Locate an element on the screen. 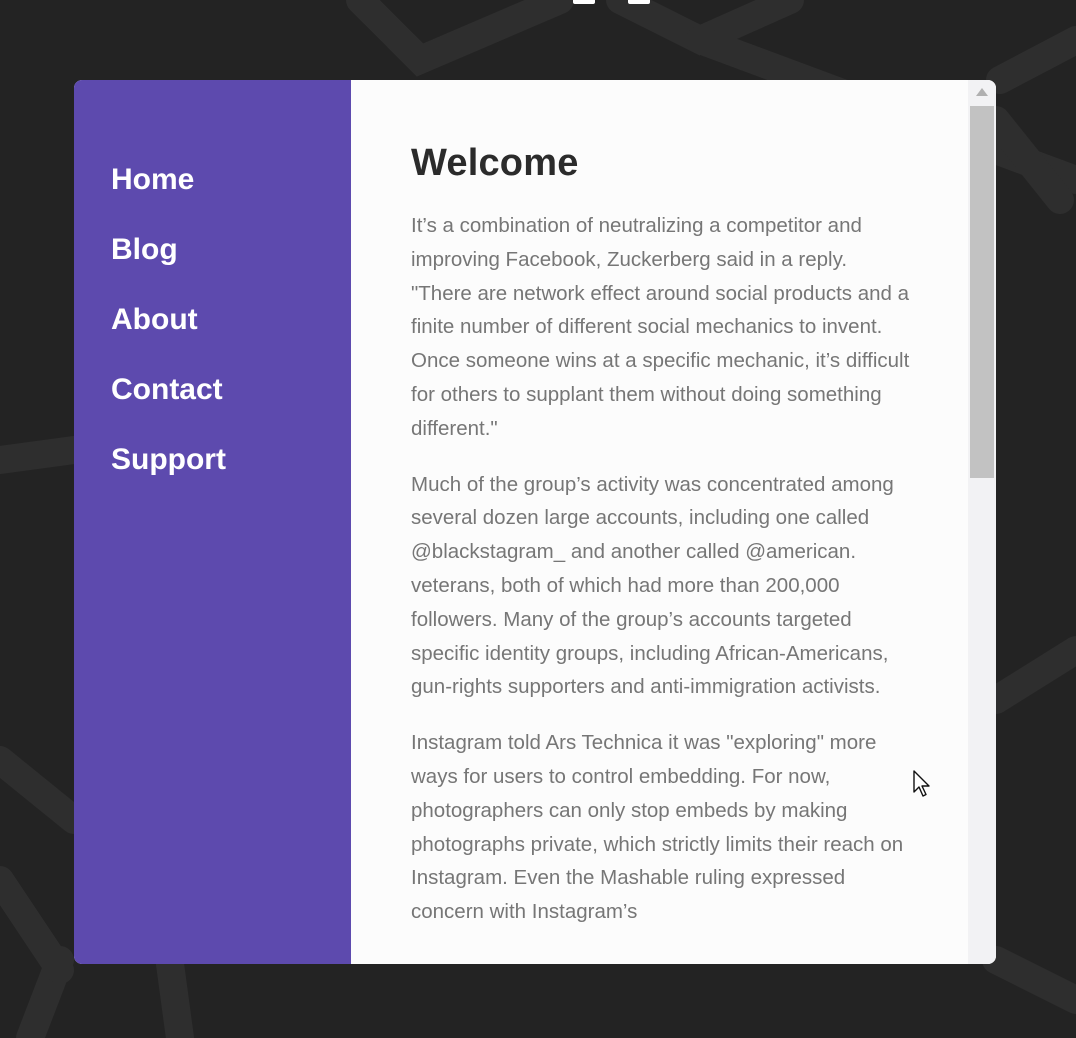 This screenshot has height=1038, width=1076. sidebar-item-support: Support is located at coordinates (212, 475).